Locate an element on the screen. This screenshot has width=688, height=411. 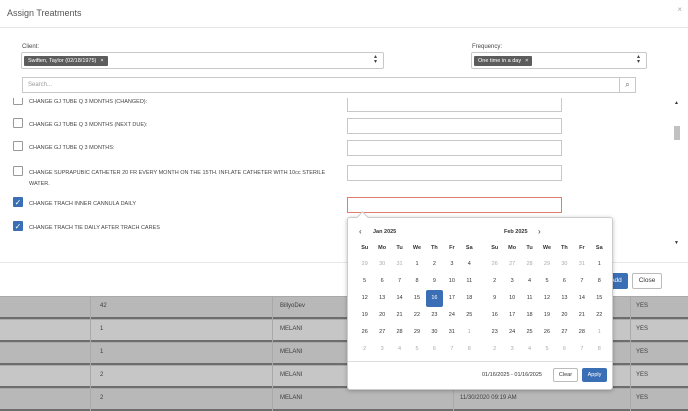
prev-month-icon: ‹ is located at coordinates (360, 231).